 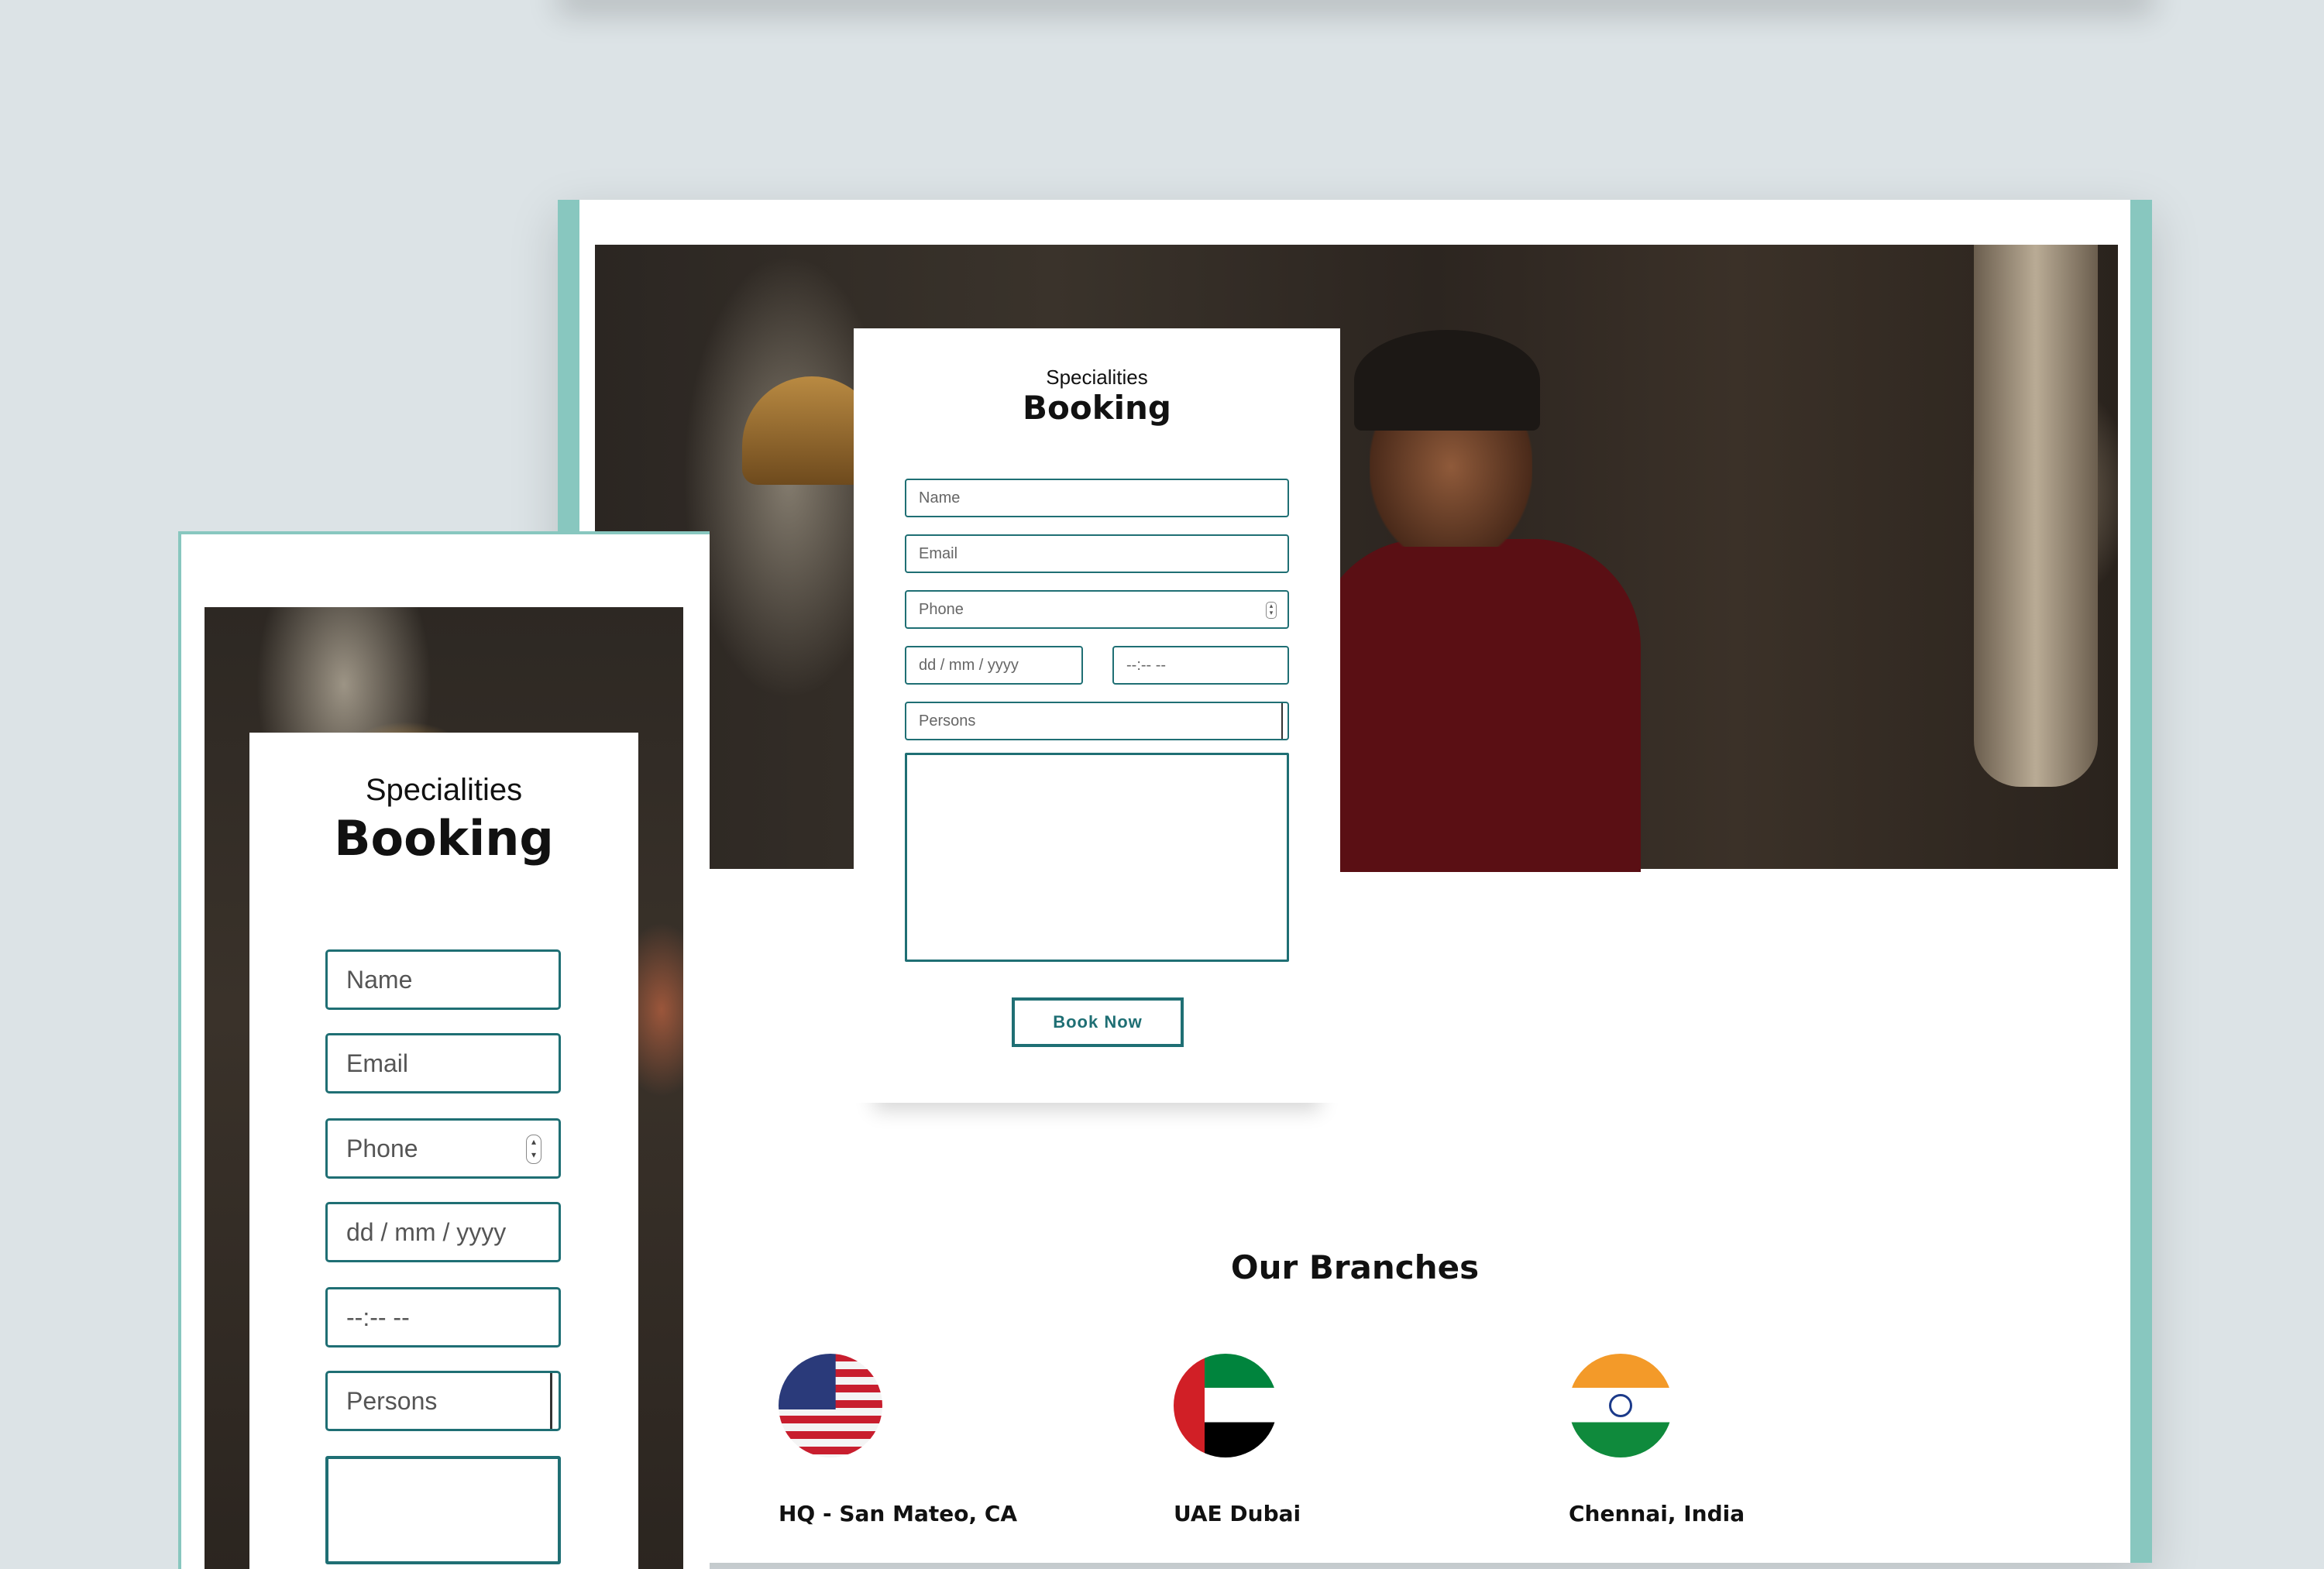 What do you see at coordinates (1098, 1022) in the screenshot?
I see `book-now-button: Book Now` at bounding box center [1098, 1022].